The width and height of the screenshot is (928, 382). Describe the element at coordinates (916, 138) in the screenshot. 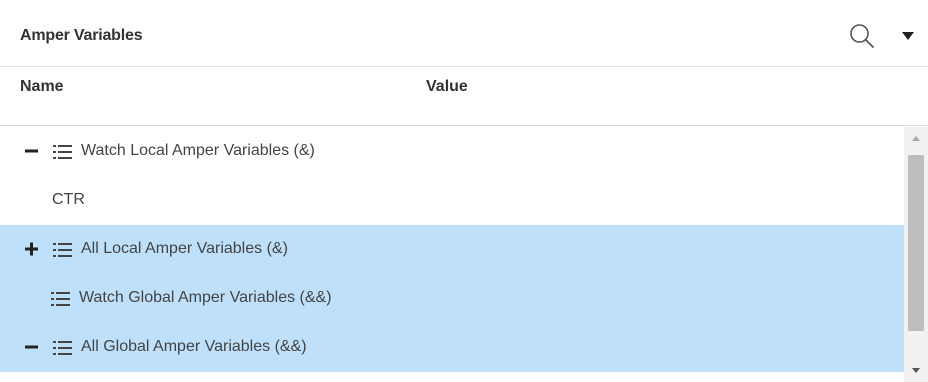

I see `scroll-up-arrow-icon` at that location.